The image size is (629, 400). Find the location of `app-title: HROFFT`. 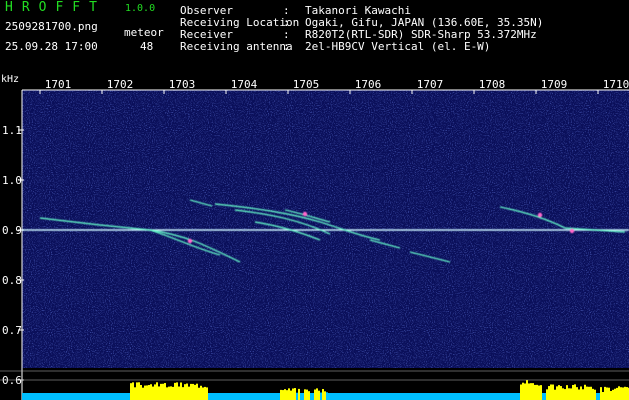

app-title: HROFFT is located at coordinates (55, 7).